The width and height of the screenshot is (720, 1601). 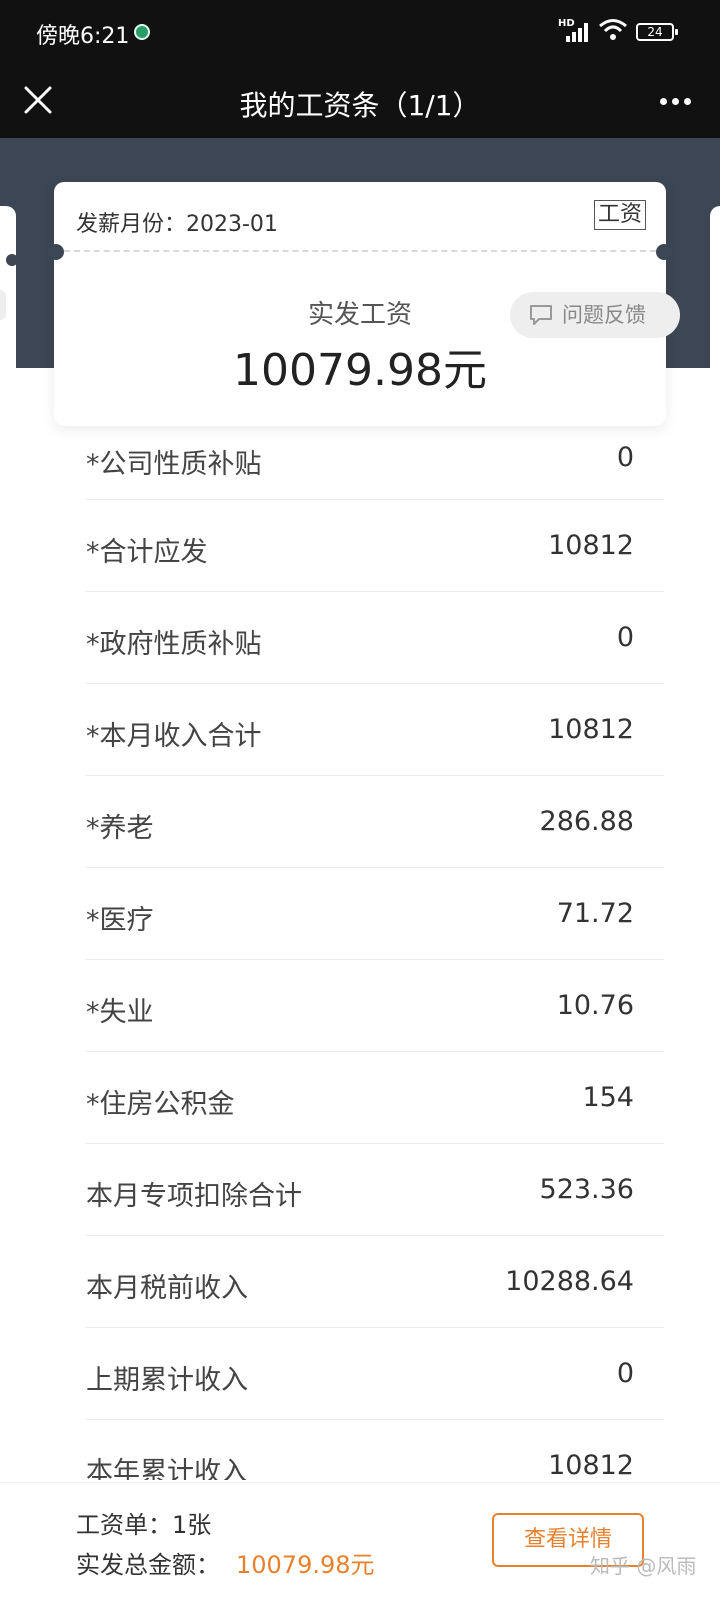 I want to click on pay-month: 发薪月份：2023-01, so click(x=177, y=224).